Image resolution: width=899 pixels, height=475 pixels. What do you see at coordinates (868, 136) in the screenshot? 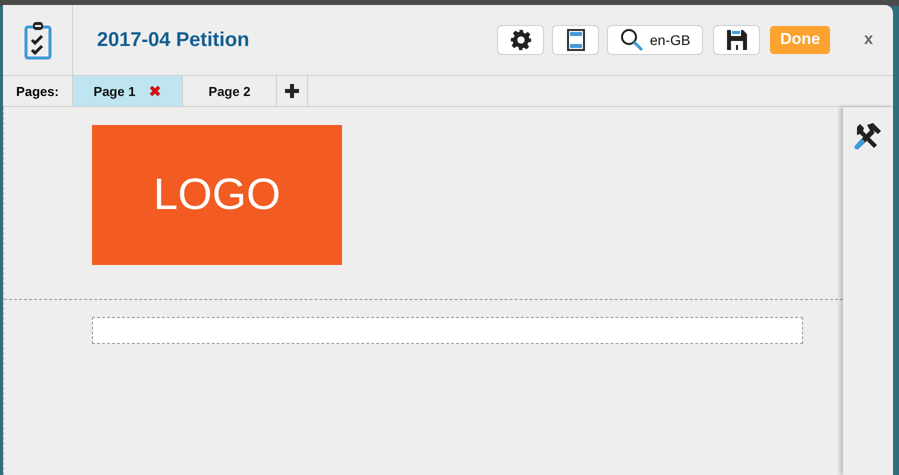
I see `tools-icon` at bounding box center [868, 136].